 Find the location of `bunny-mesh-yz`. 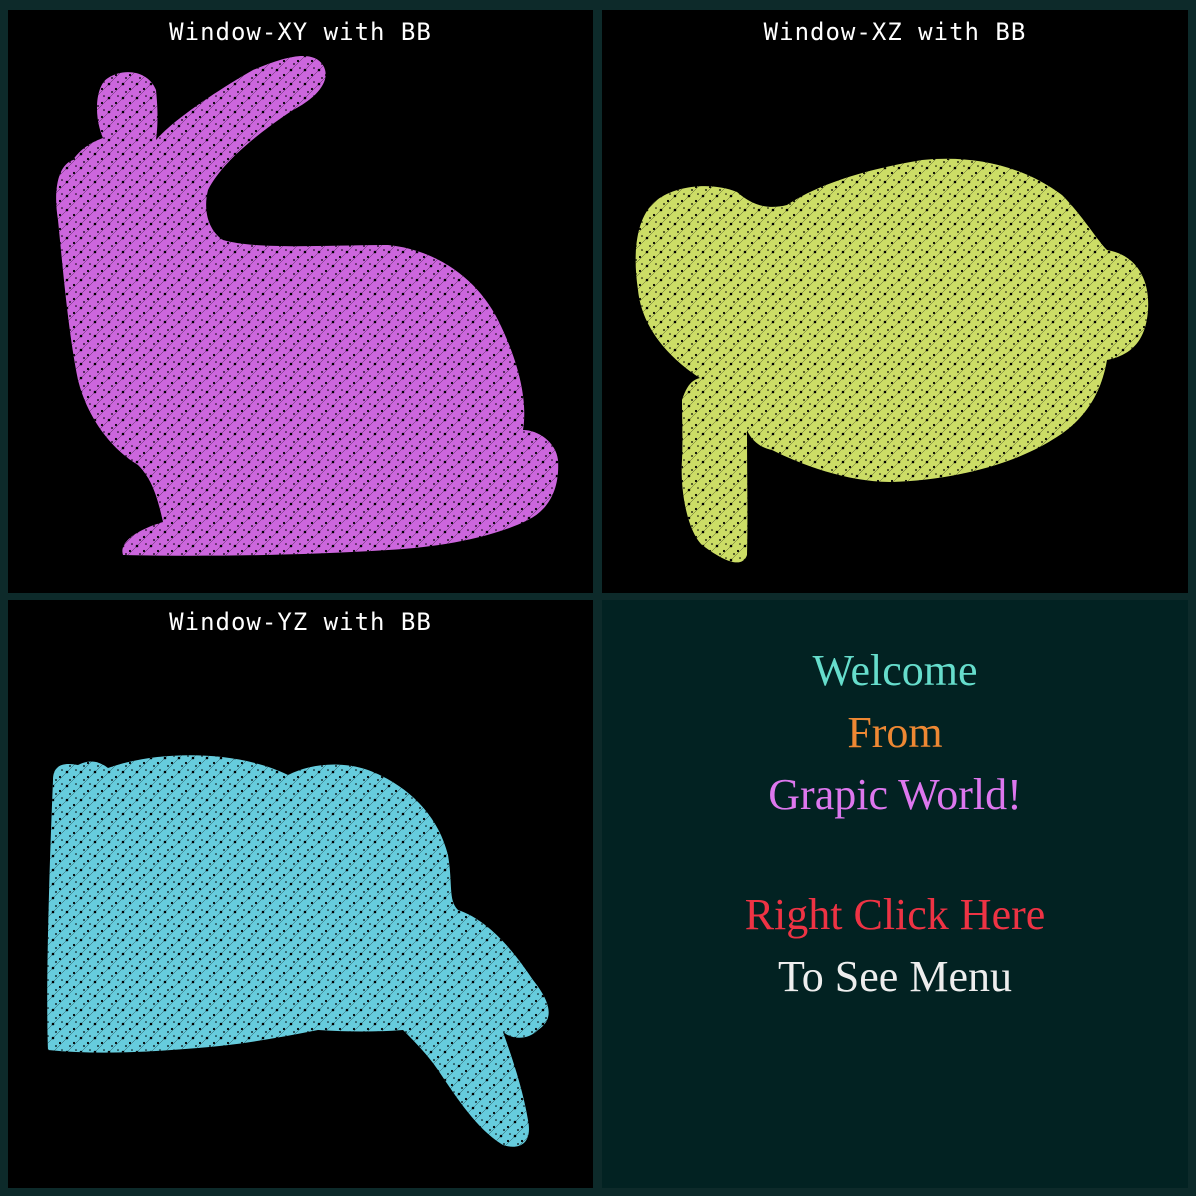

bunny-mesh-yz is located at coordinates (298, 951).